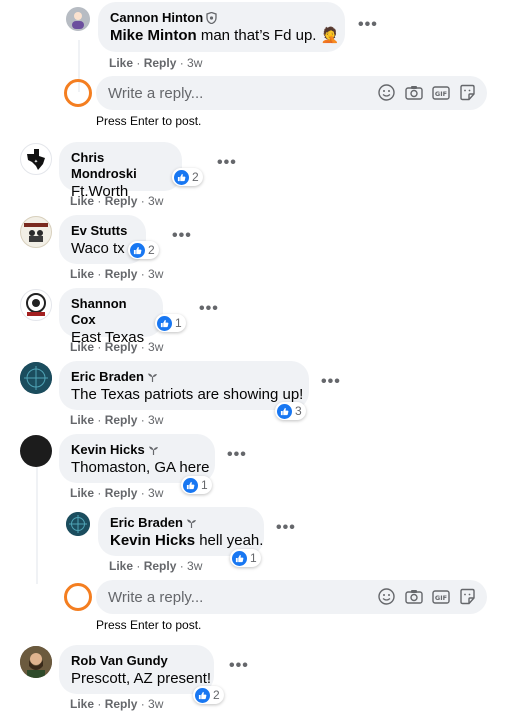 This screenshot has width=508, height=714. What do you see at coordinates (137, 450) in the screenshot?
I see `comment-author: Kevin Hicks` at bounding box center [137, 450].